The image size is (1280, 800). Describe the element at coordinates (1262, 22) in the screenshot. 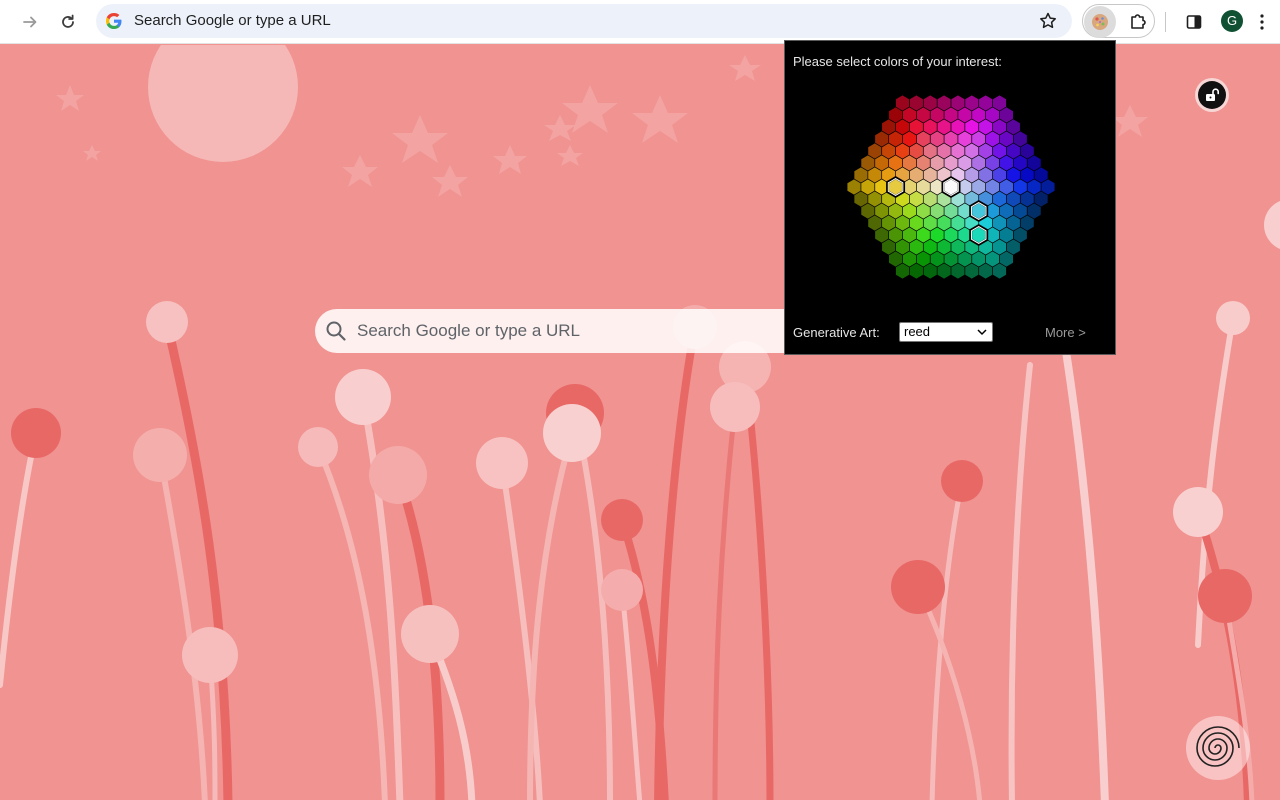

I see `menu-button` at that location.